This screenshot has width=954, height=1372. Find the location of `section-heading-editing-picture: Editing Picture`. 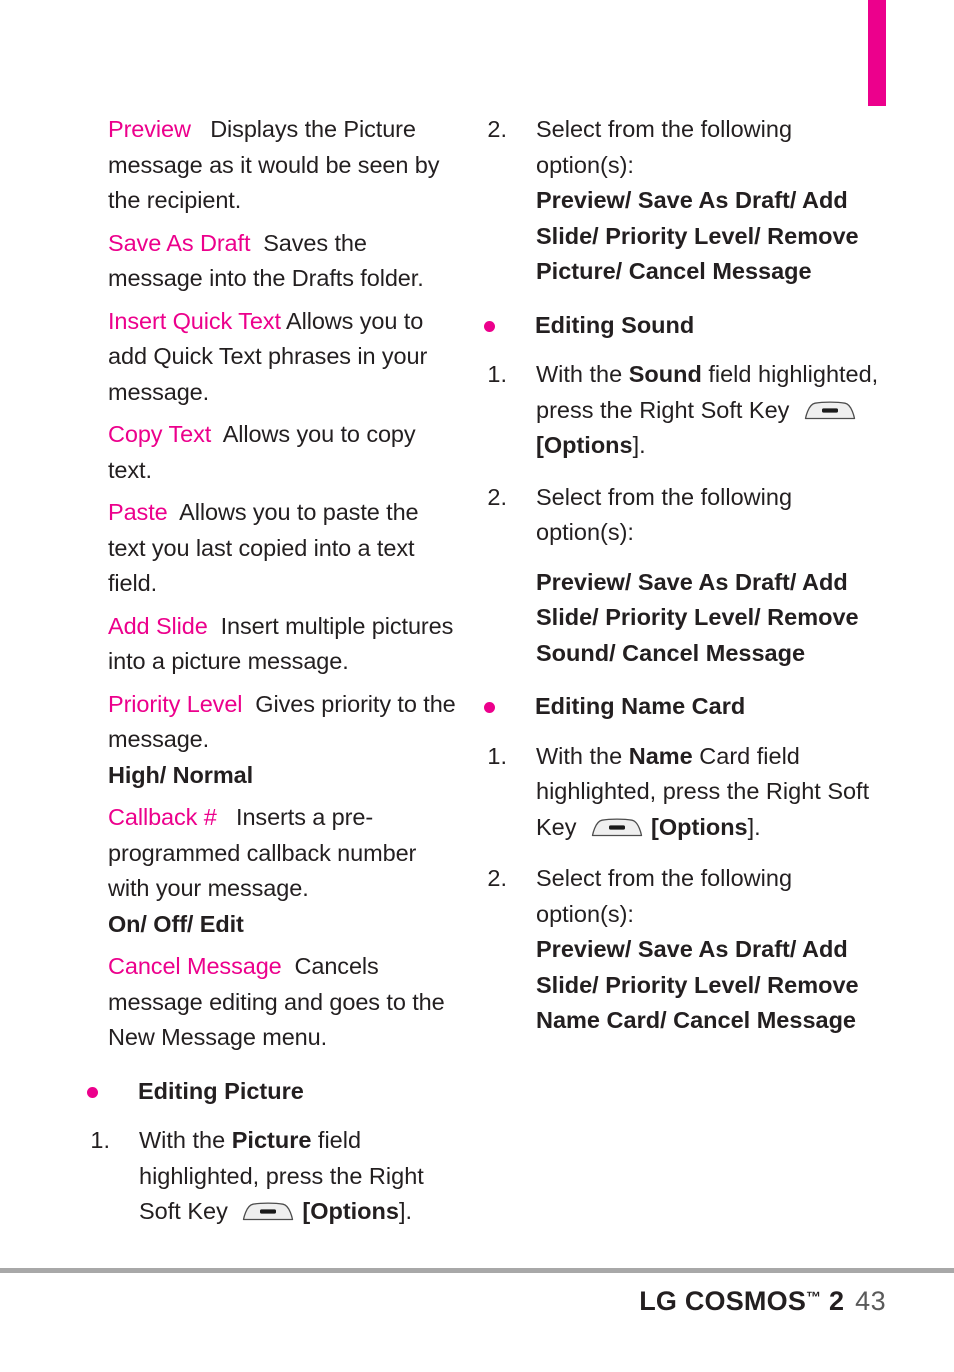

section-heading-editing-picture: Editing Picture is located at coordinates (271, 1092).